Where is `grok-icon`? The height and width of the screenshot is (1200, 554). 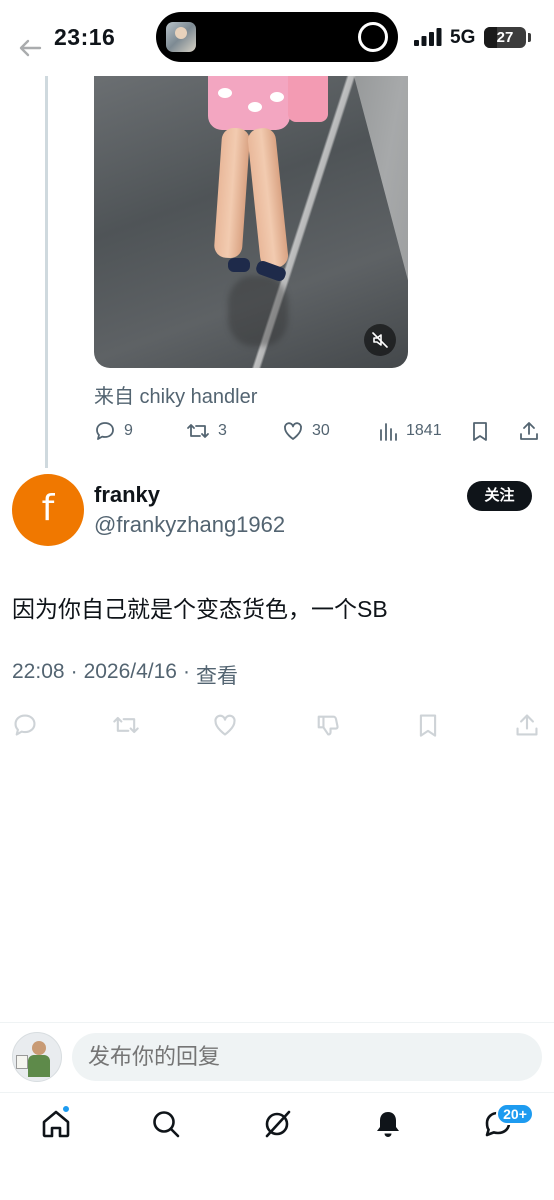 grok-icon is located at coordinates (278, 1124).